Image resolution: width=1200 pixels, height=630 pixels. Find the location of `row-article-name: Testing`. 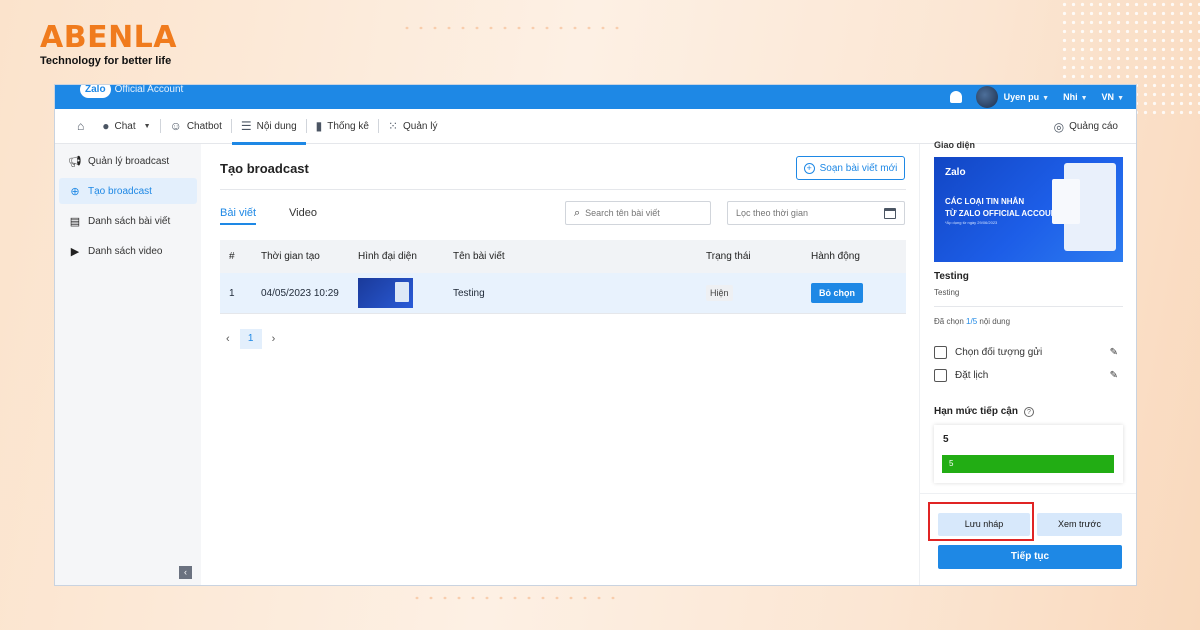

row-article-name: Testing is located at coordinates (469, 293).